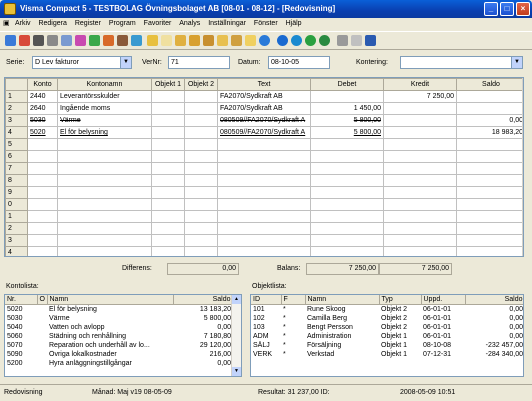  Describe the element at coordinates (42, 132) in the screenshot. I see `cell-konto: 5020` at that location.